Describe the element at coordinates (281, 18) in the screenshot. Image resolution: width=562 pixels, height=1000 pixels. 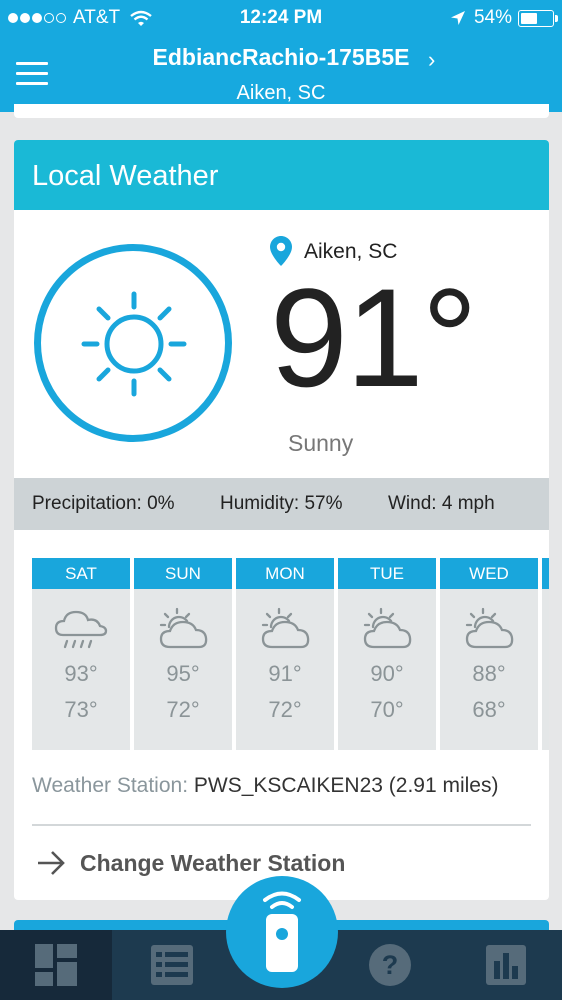
I see `status-bar: AT&T 12:24 PM 54%` at that location.